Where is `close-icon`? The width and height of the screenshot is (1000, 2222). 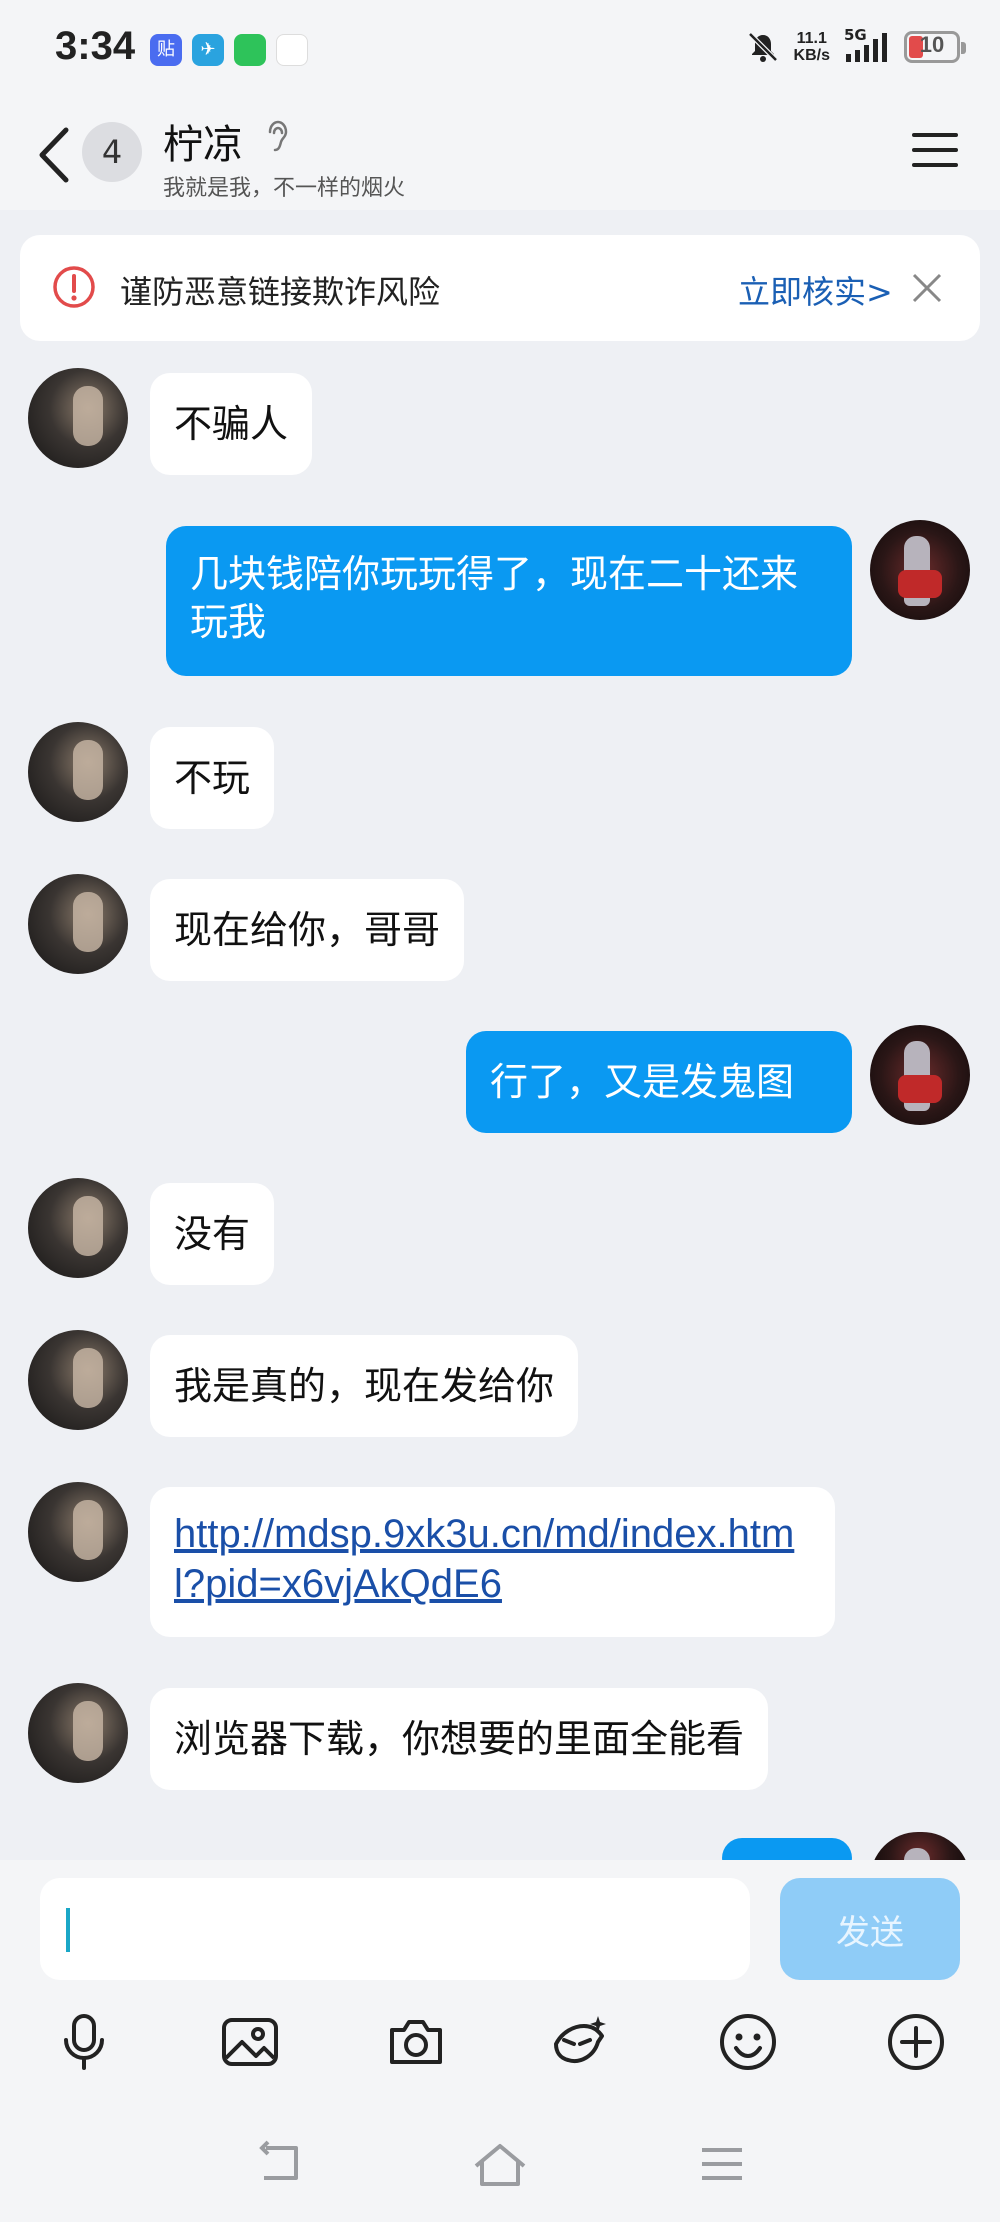 close-icon is located at coordinates (927, 288).